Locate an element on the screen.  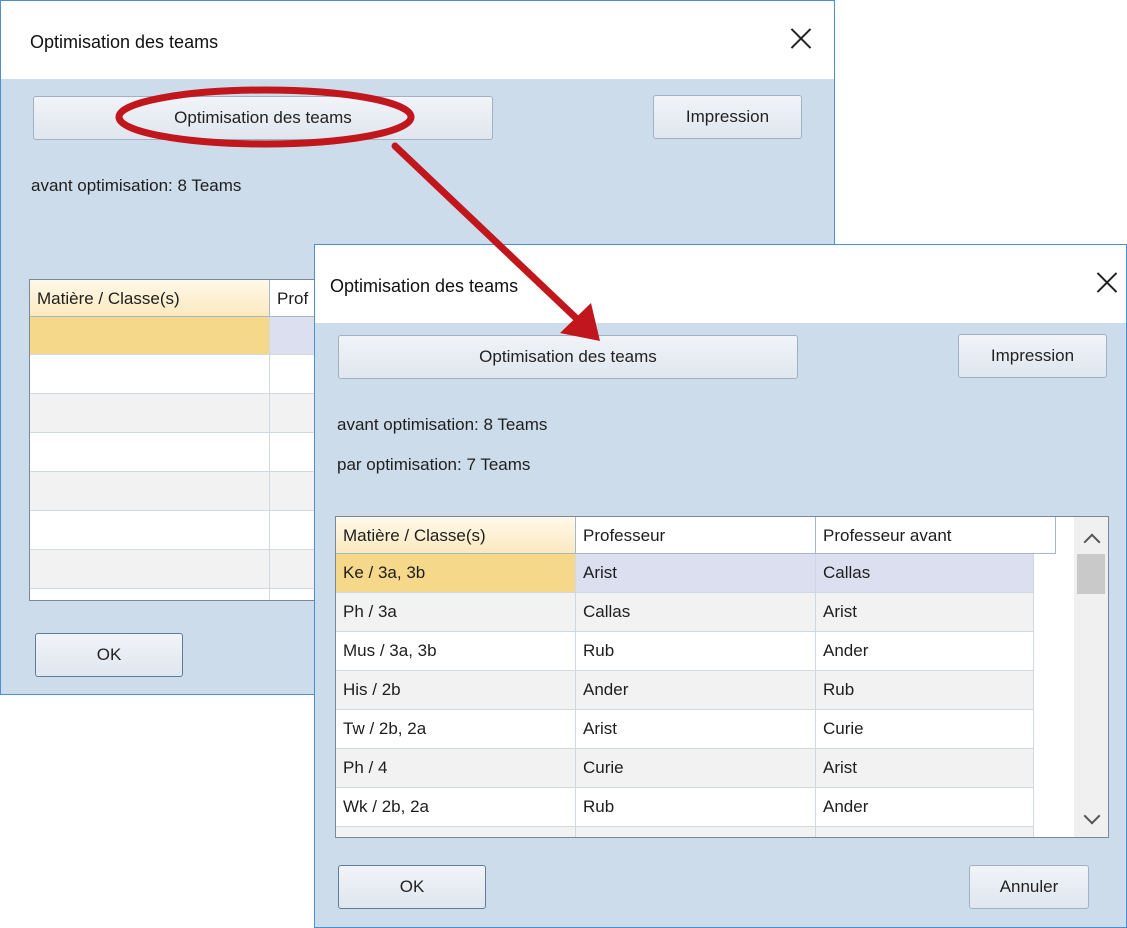
front-optimize-button: Optimisation des teams is located at coordinates (568, 357).